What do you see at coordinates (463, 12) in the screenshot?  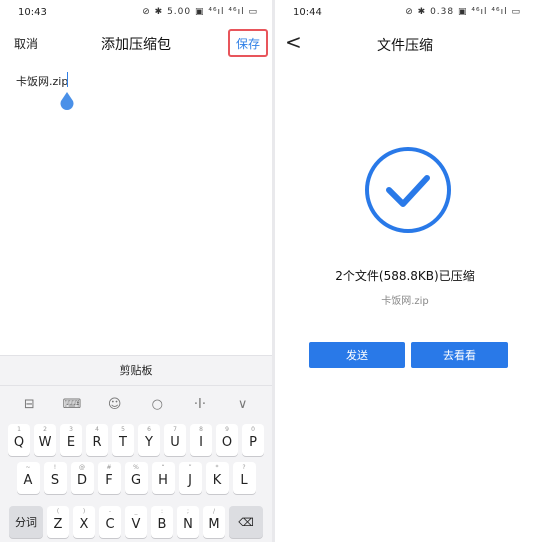 I see `status-icons: ⊘ ✱ 0.38 ▣ ⁴⁶ıl ⁴⁶ıl ▭` at bounding box center [463, 12].